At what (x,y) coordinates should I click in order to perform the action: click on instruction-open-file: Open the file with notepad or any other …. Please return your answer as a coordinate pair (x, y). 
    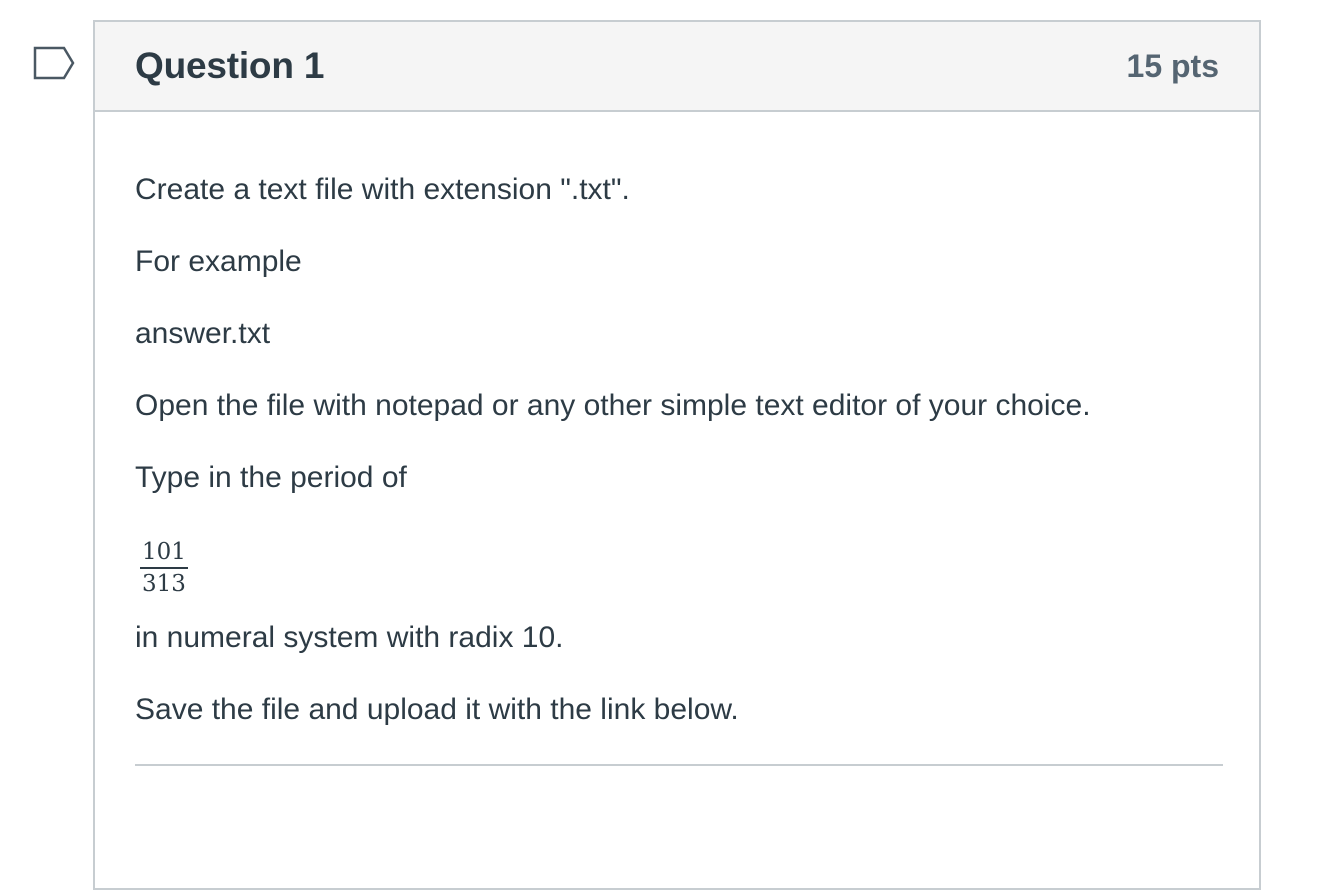
    Looking at the image, I should click on (613, 405).